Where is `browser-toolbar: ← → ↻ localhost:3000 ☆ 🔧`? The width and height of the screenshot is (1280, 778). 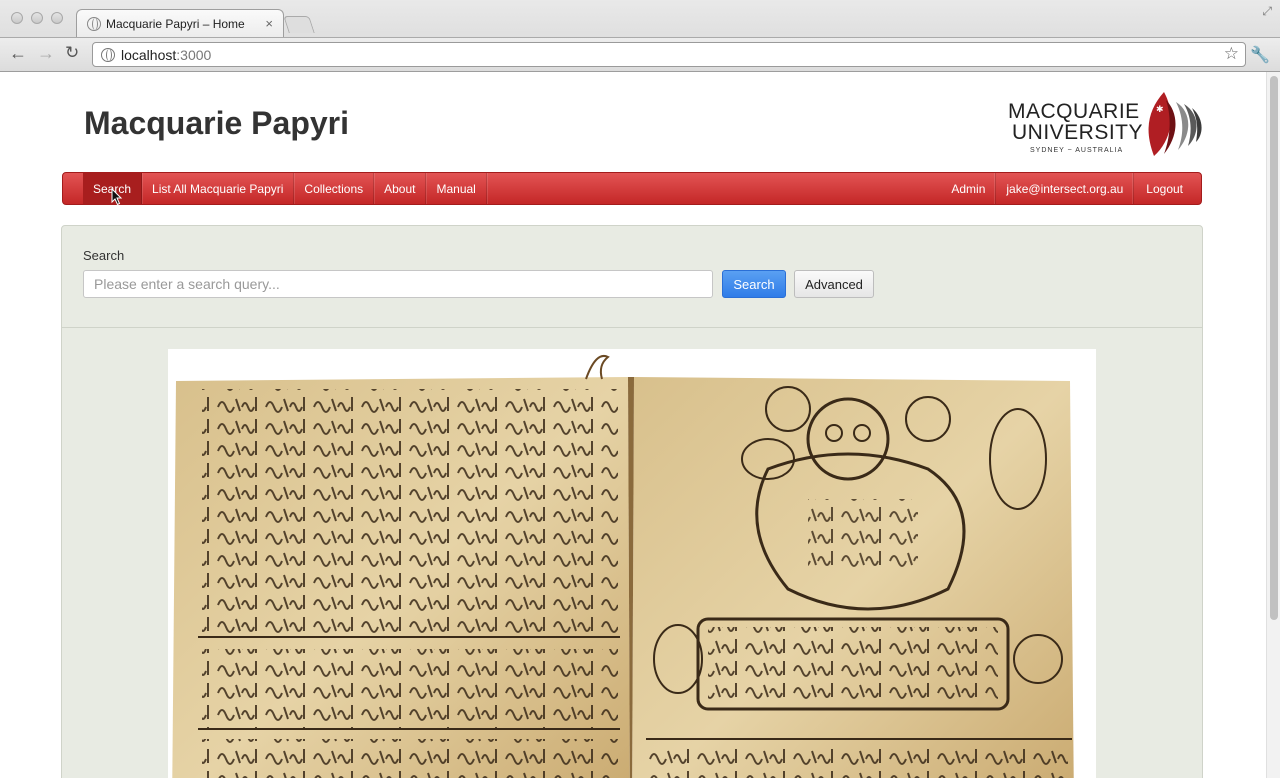
browser-toolbar: ← → ↻ localhost:3000 ☆ 🔧 is located at coordinates (640, 54).